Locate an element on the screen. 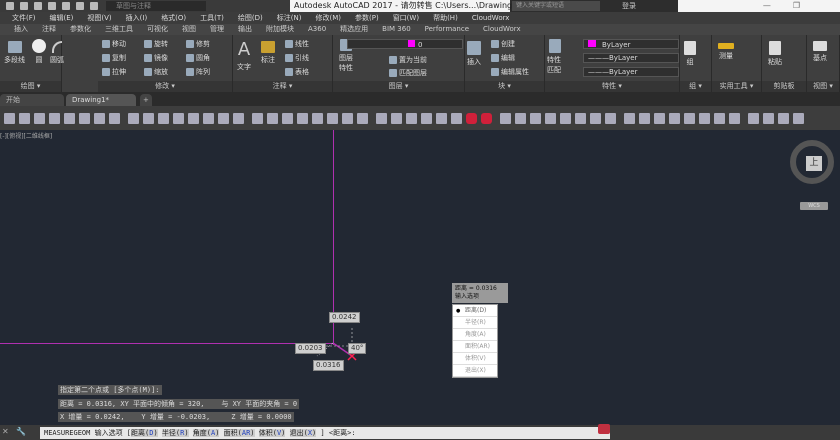  ribbon-tab: 插入 is located at coordinates (21, 29).